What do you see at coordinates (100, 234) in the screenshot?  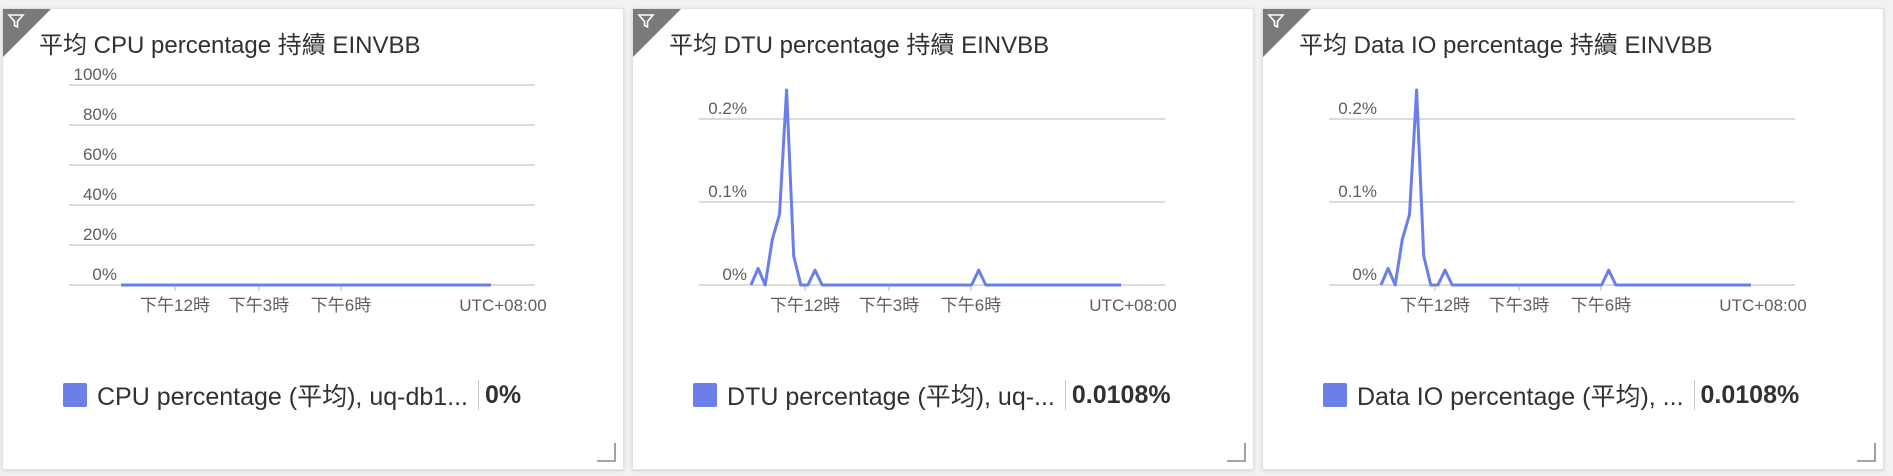 I see `y-tick-label: 20%` at bounding box center [100, 234].